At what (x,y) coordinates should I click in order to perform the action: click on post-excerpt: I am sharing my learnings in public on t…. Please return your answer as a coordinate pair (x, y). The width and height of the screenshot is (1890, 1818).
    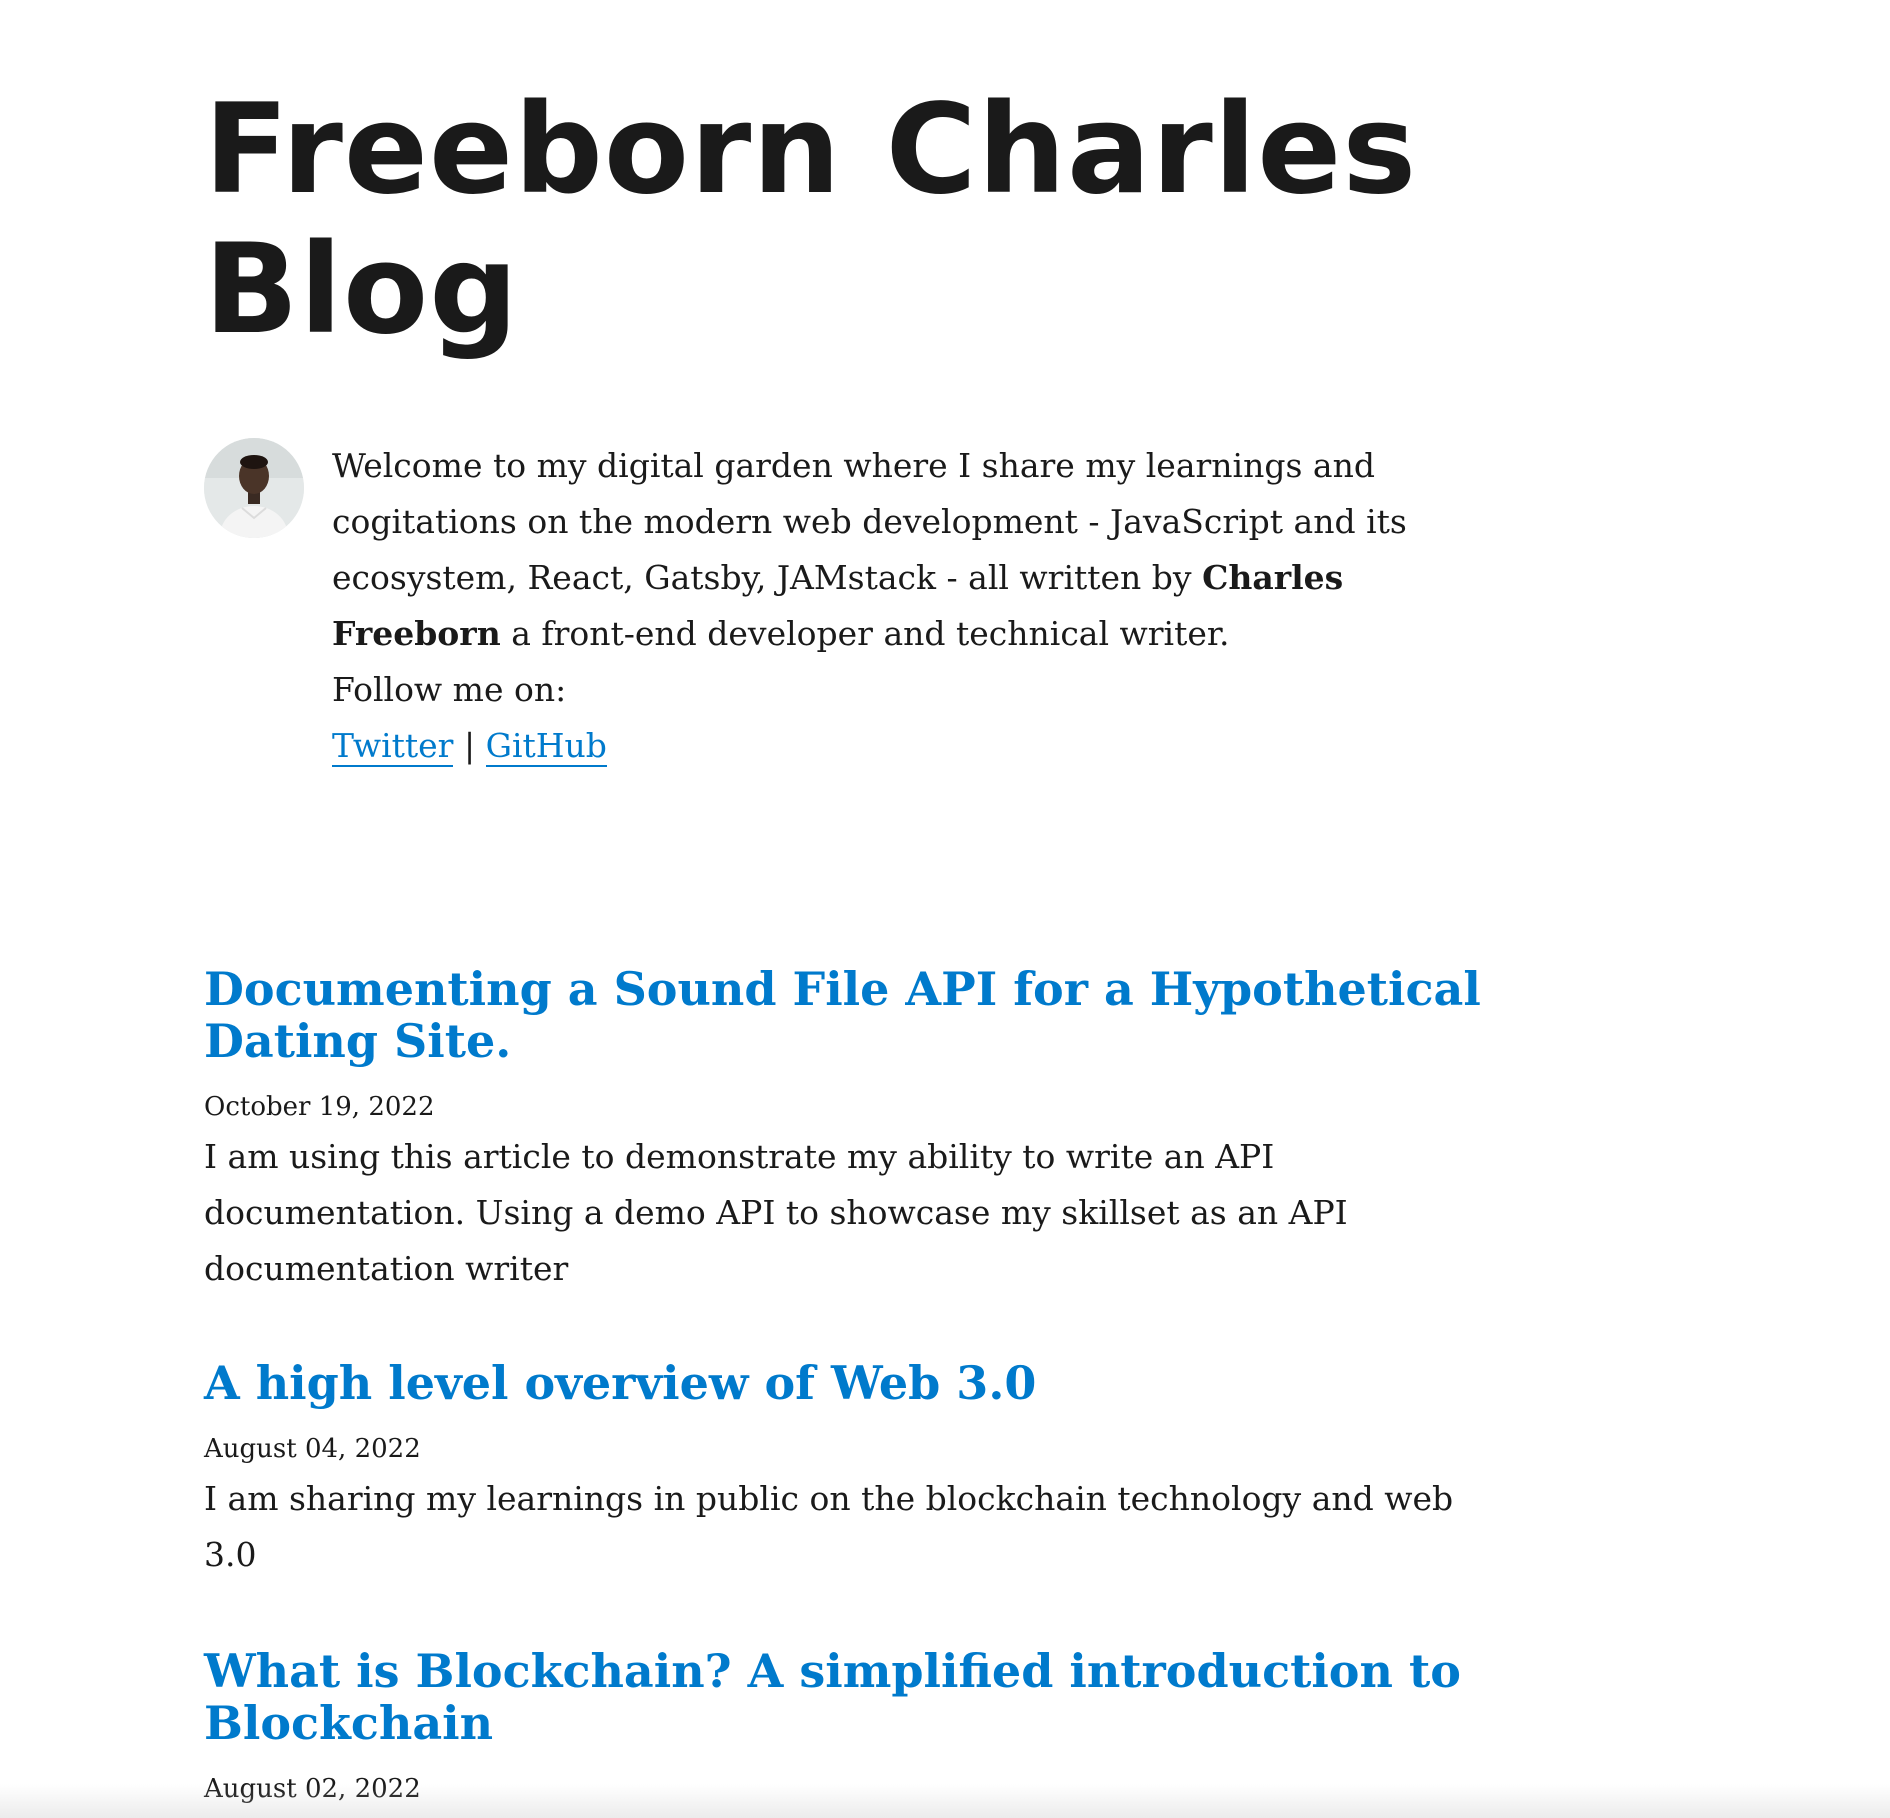
    Looking at the image, I should click on (829, 1526).